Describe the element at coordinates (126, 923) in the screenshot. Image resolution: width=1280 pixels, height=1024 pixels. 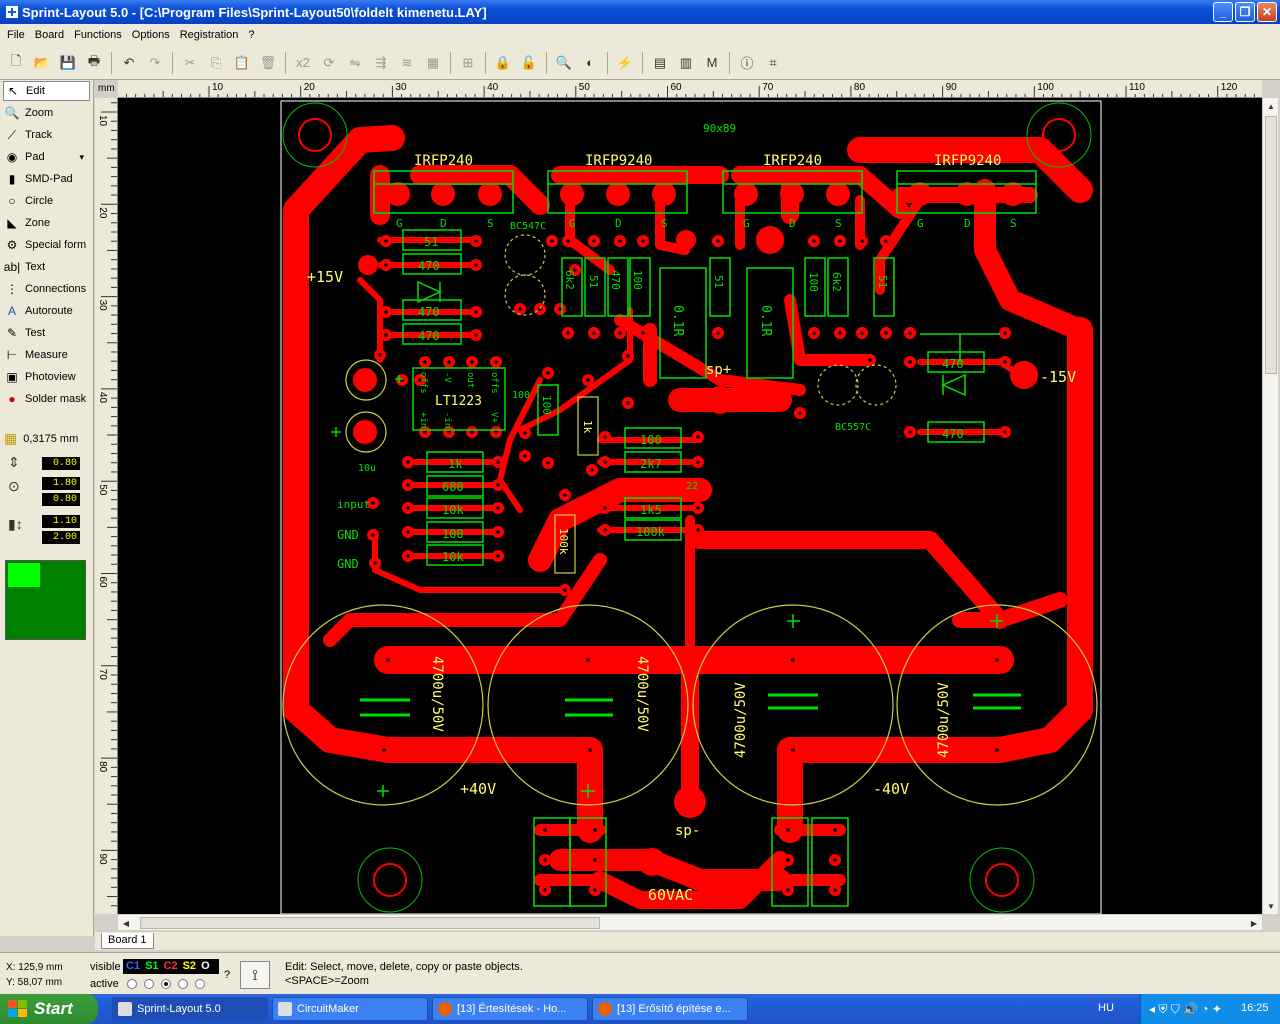
I see `scroll-left-icon: ◀` at that location.